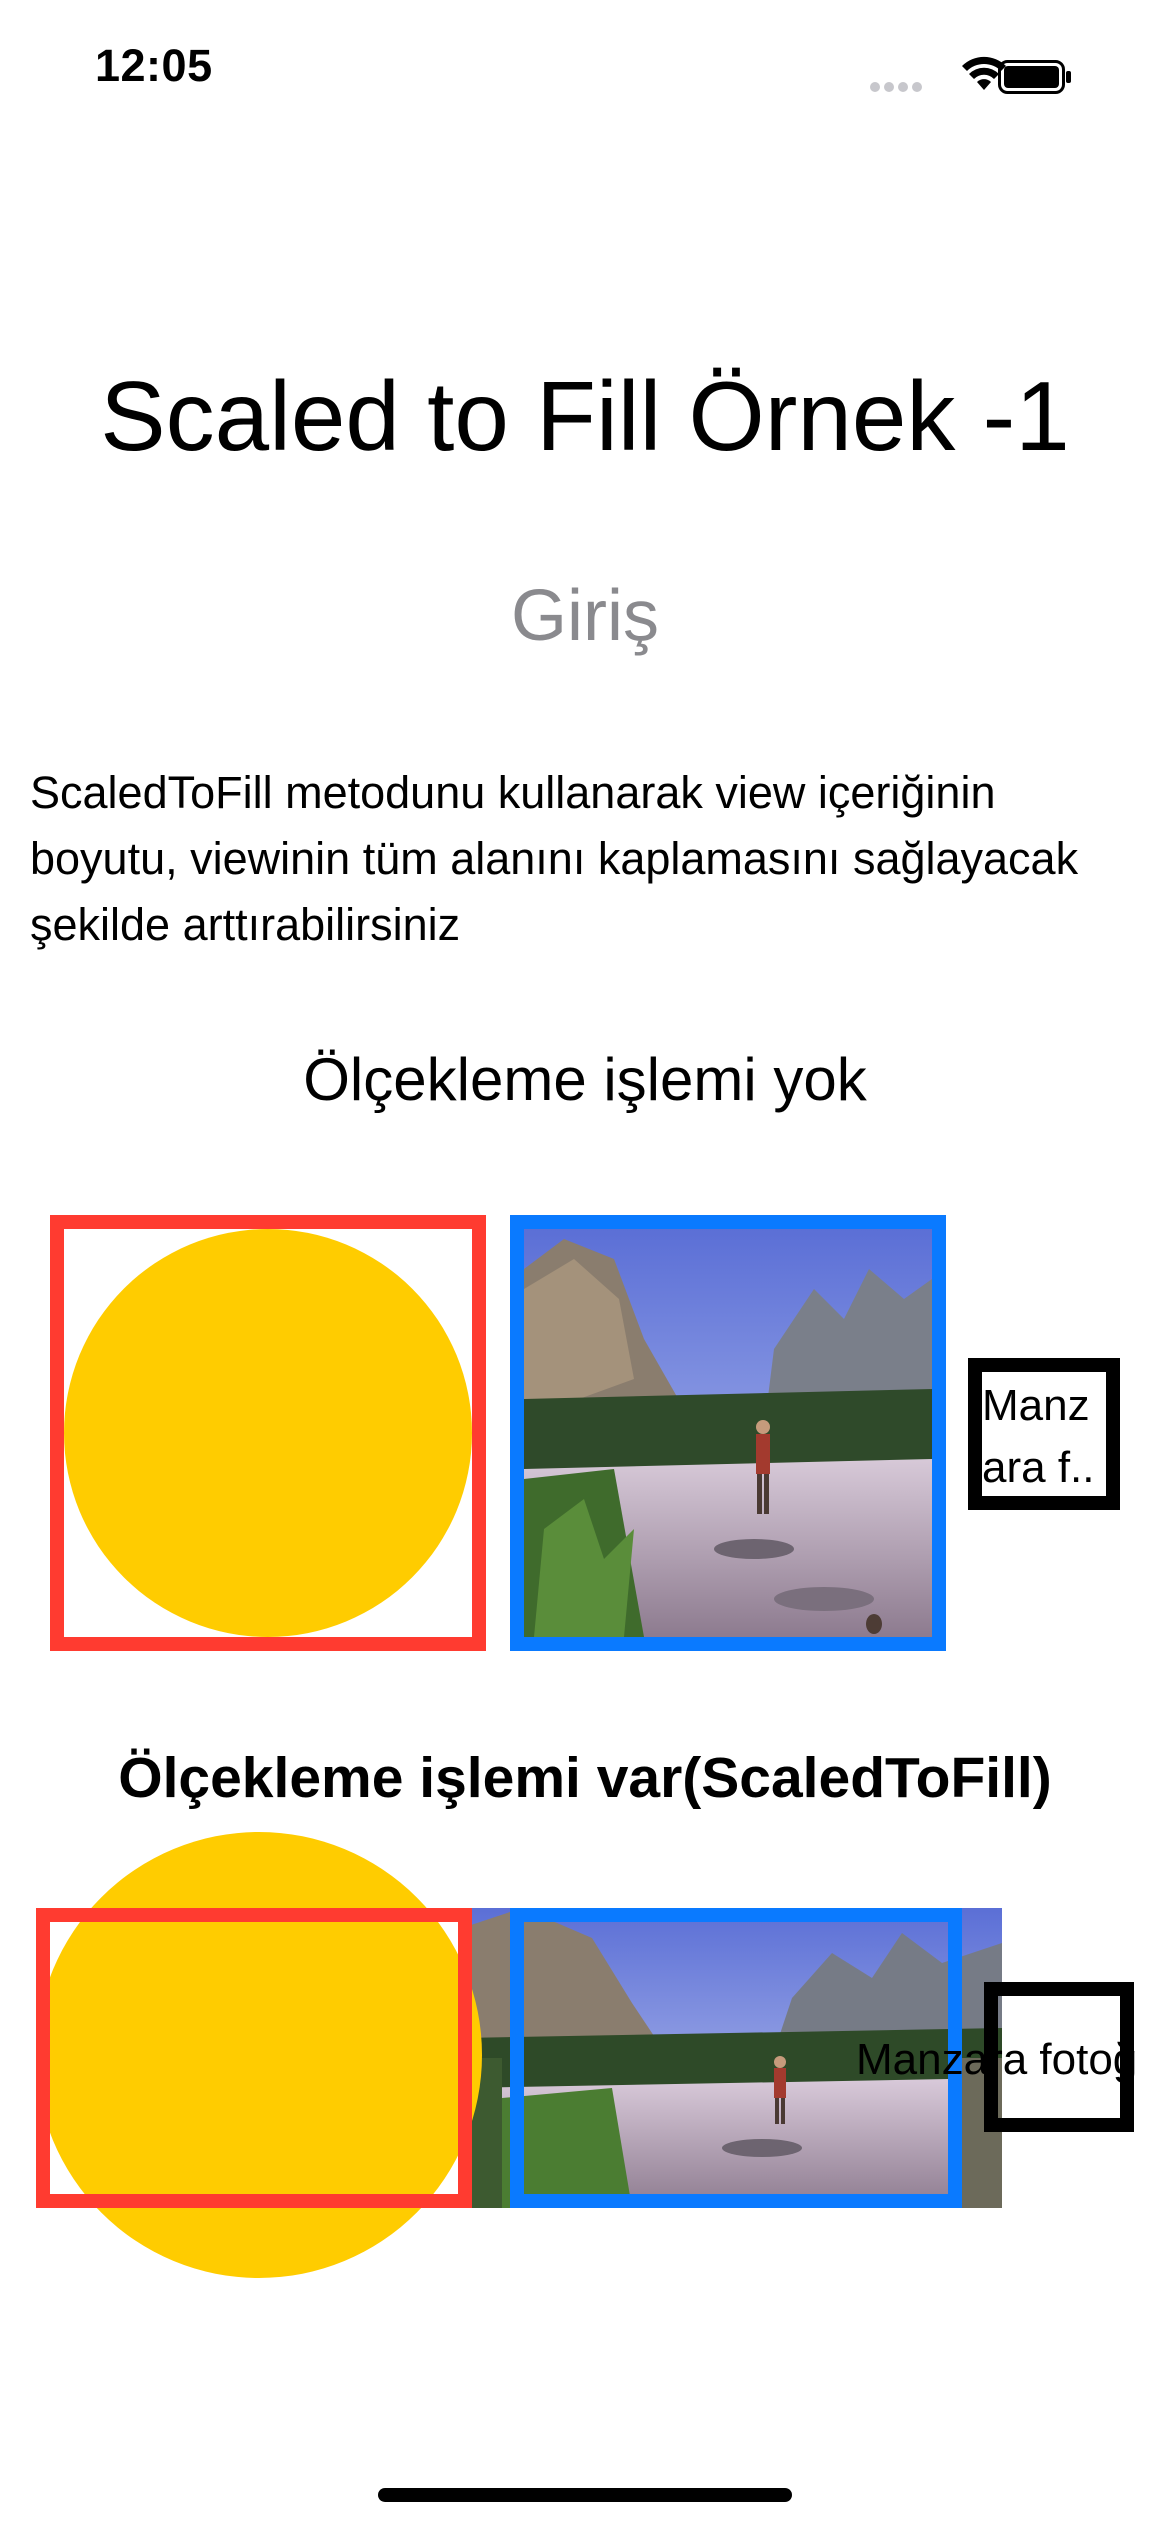  What do you see at coordinates (1034, 77) in the screenshot?
I see `battery-icon` at bounding box center [1034, 77].